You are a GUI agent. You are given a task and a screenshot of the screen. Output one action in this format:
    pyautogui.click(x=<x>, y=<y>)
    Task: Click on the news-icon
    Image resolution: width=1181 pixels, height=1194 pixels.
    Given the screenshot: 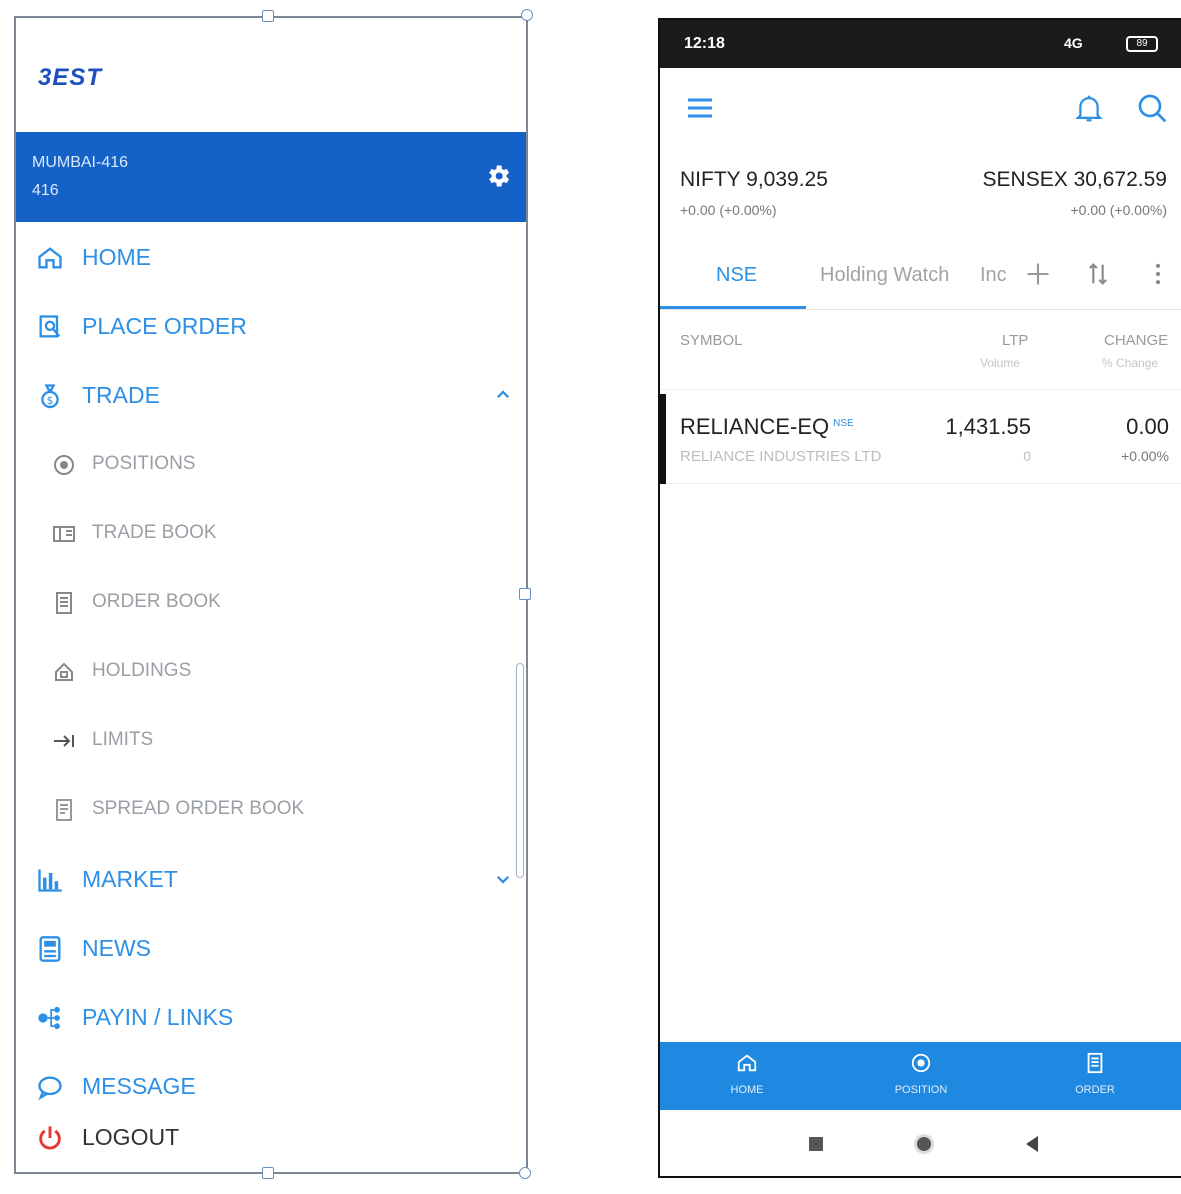 What is the action you would take?
    pyautogui.click(x=50, y=949)
    